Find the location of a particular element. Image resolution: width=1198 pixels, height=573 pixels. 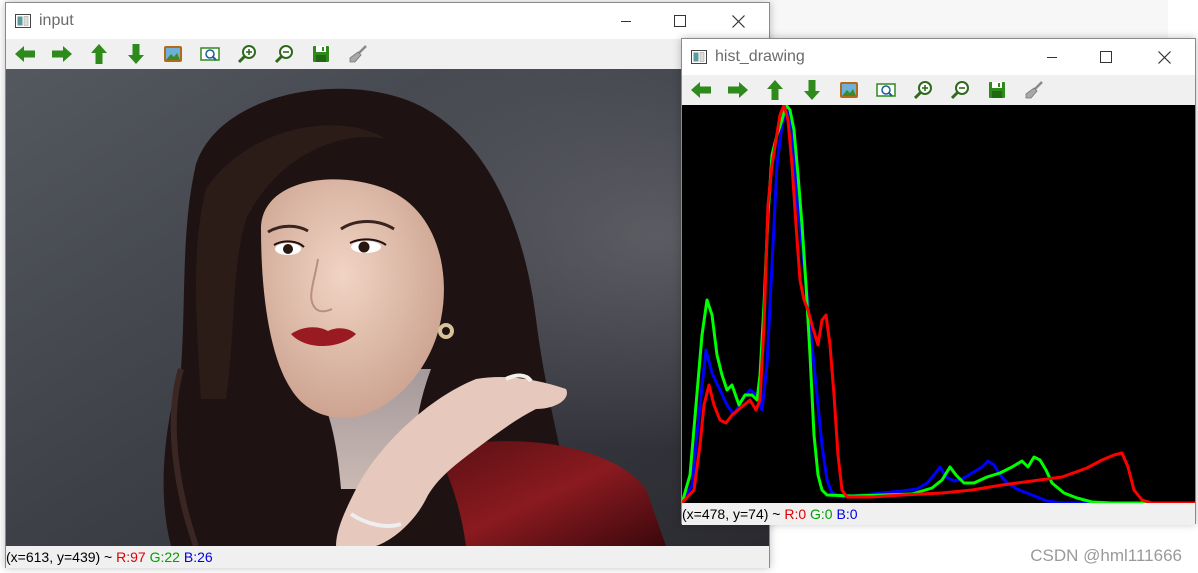

window-title: hist_drawing is located at coordinates (760, 56).